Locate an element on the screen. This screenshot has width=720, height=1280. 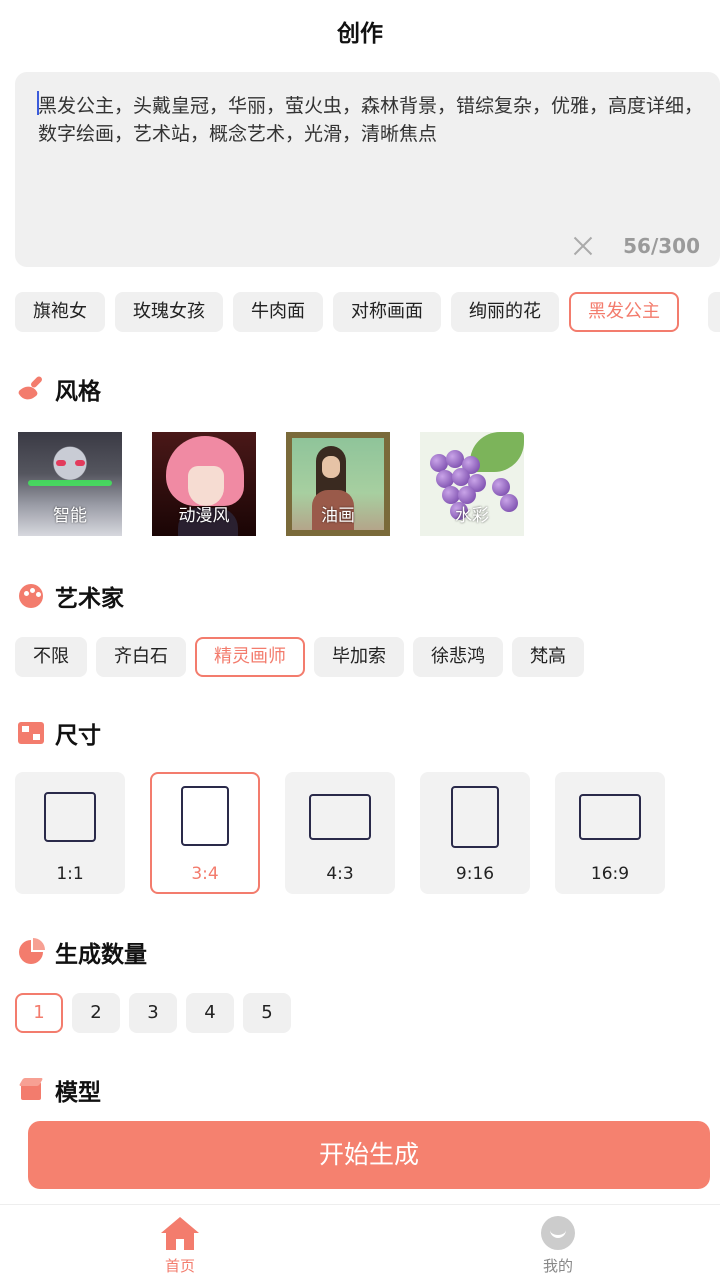
tag-chip-selected: 黑发公主 is located at coordinates (624, 312).